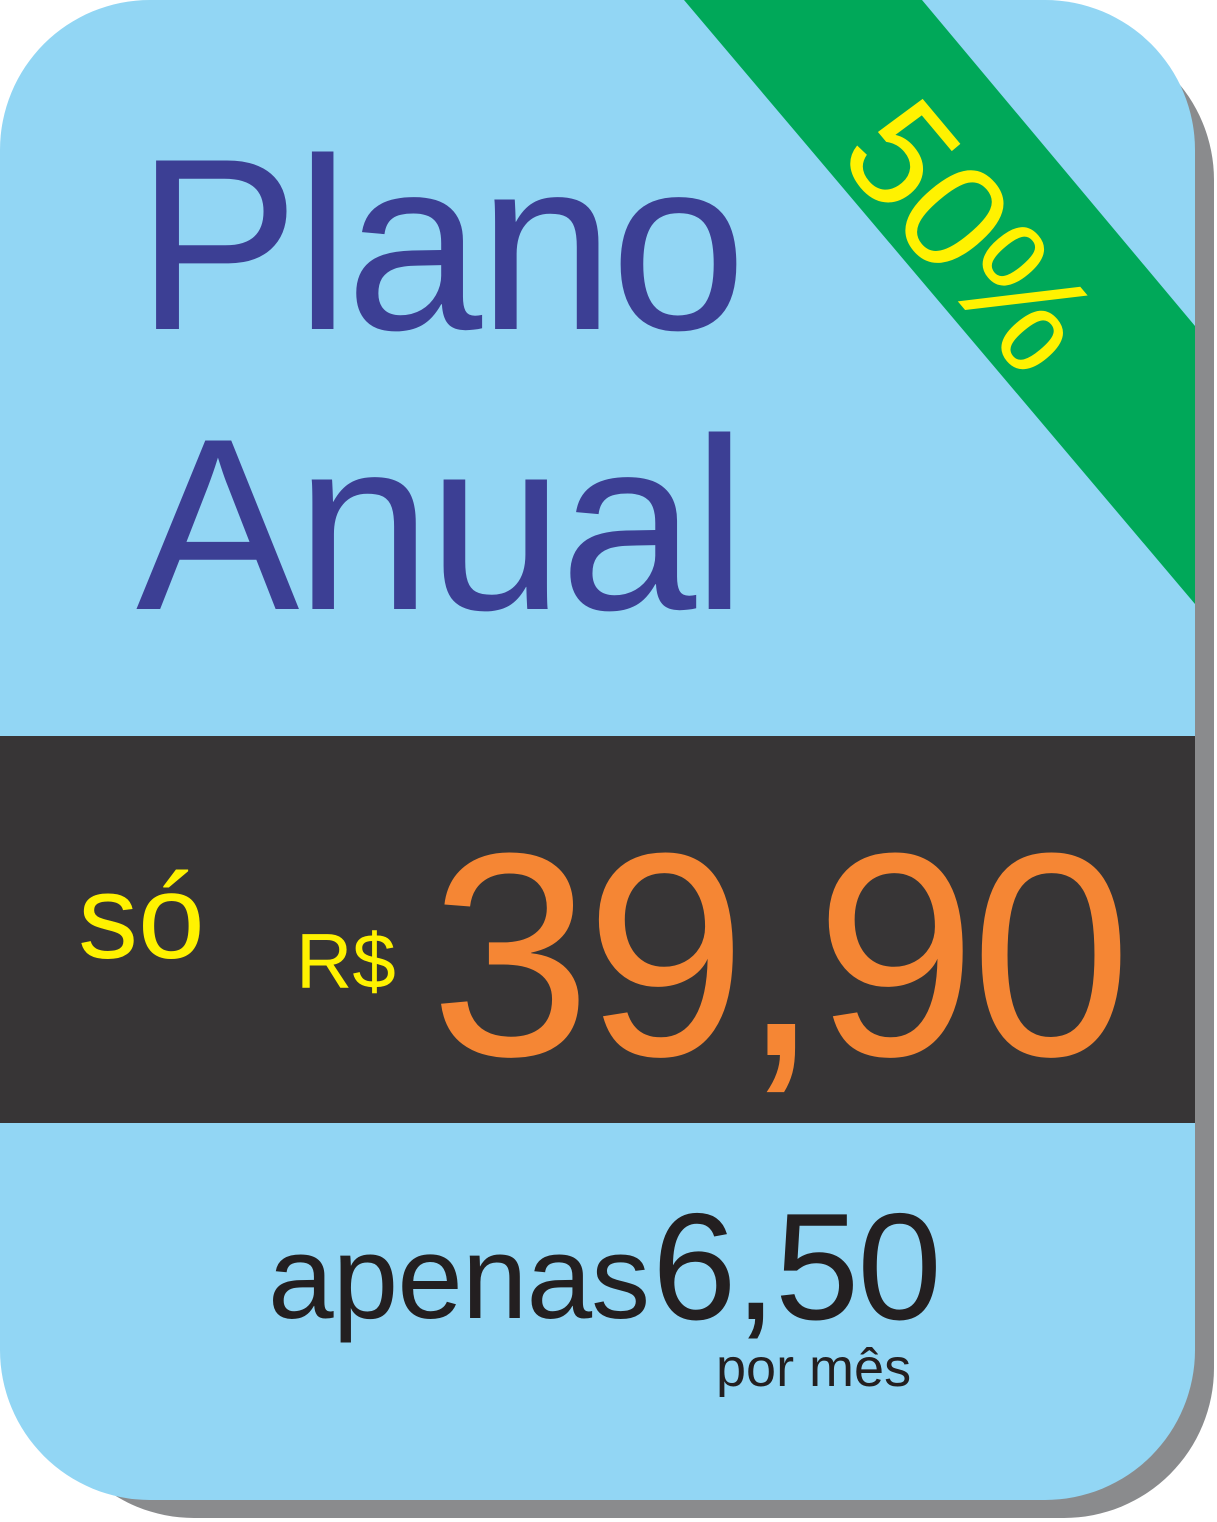  Describe the element at coordinates (781, 955) in the screenshot. I see `price-value: 39,90` at that location.